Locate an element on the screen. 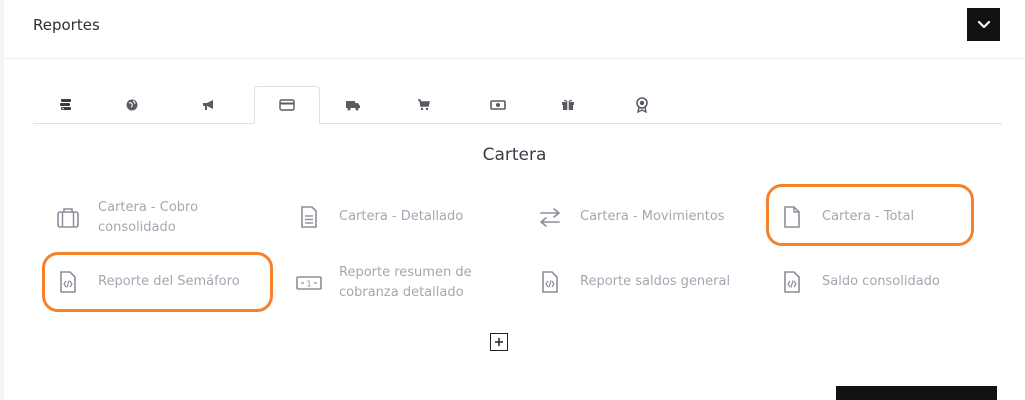 Image resolution: width=1025 pixels, height=400 pixels. tab-truck is located at coordinates (353, 104).